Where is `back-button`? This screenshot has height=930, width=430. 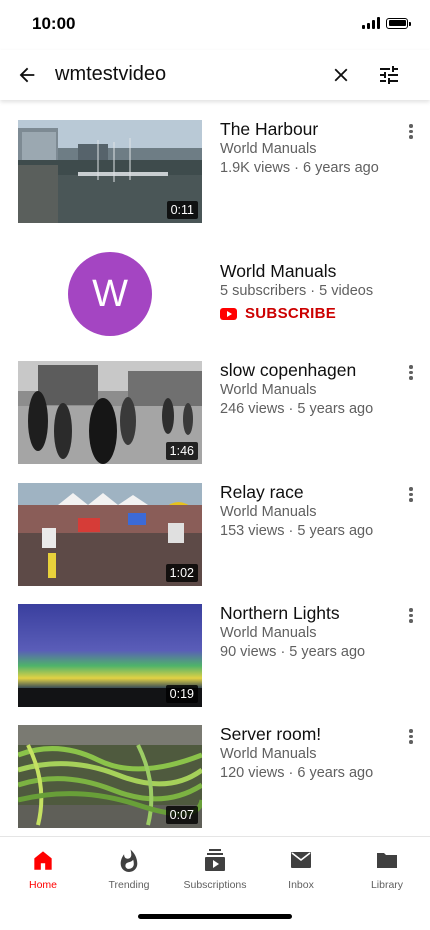 back-button is located at coordinates (27, 75).